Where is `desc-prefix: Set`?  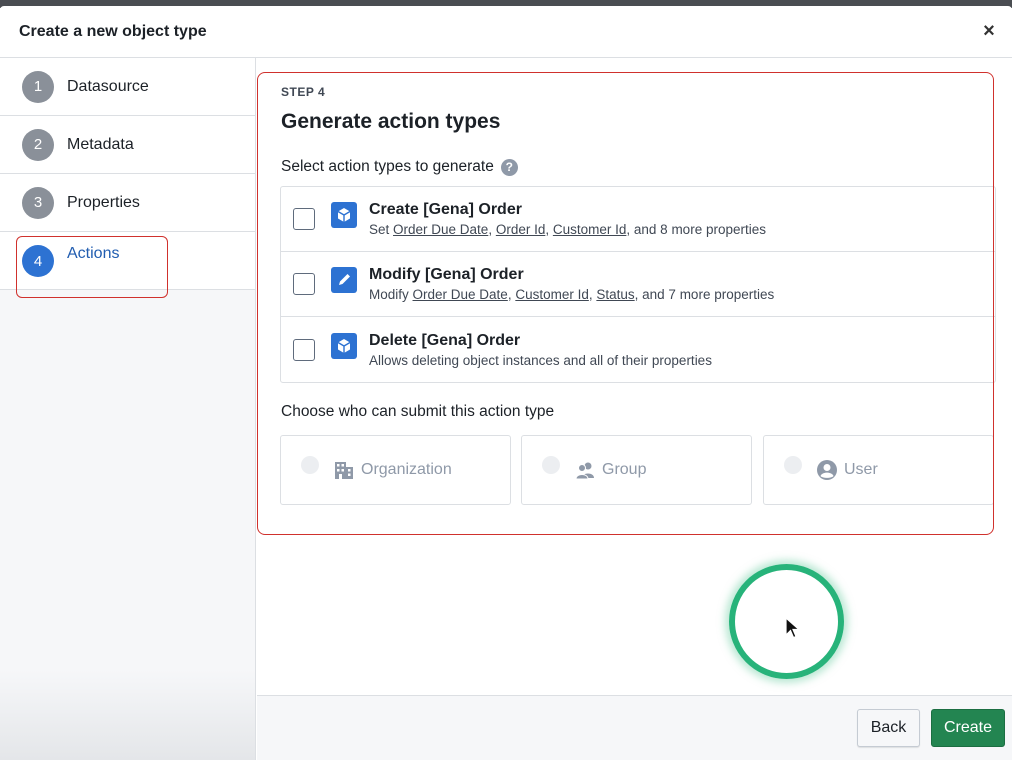
desc-prefix: Set is located at coordinates (381, 229).